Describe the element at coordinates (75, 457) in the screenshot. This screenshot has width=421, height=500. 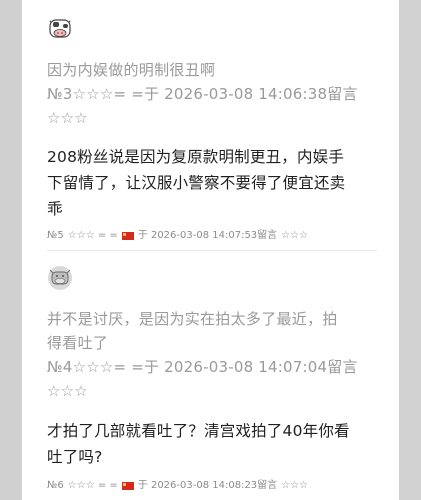
I see `reply-line: 吐了吗?` at that location.